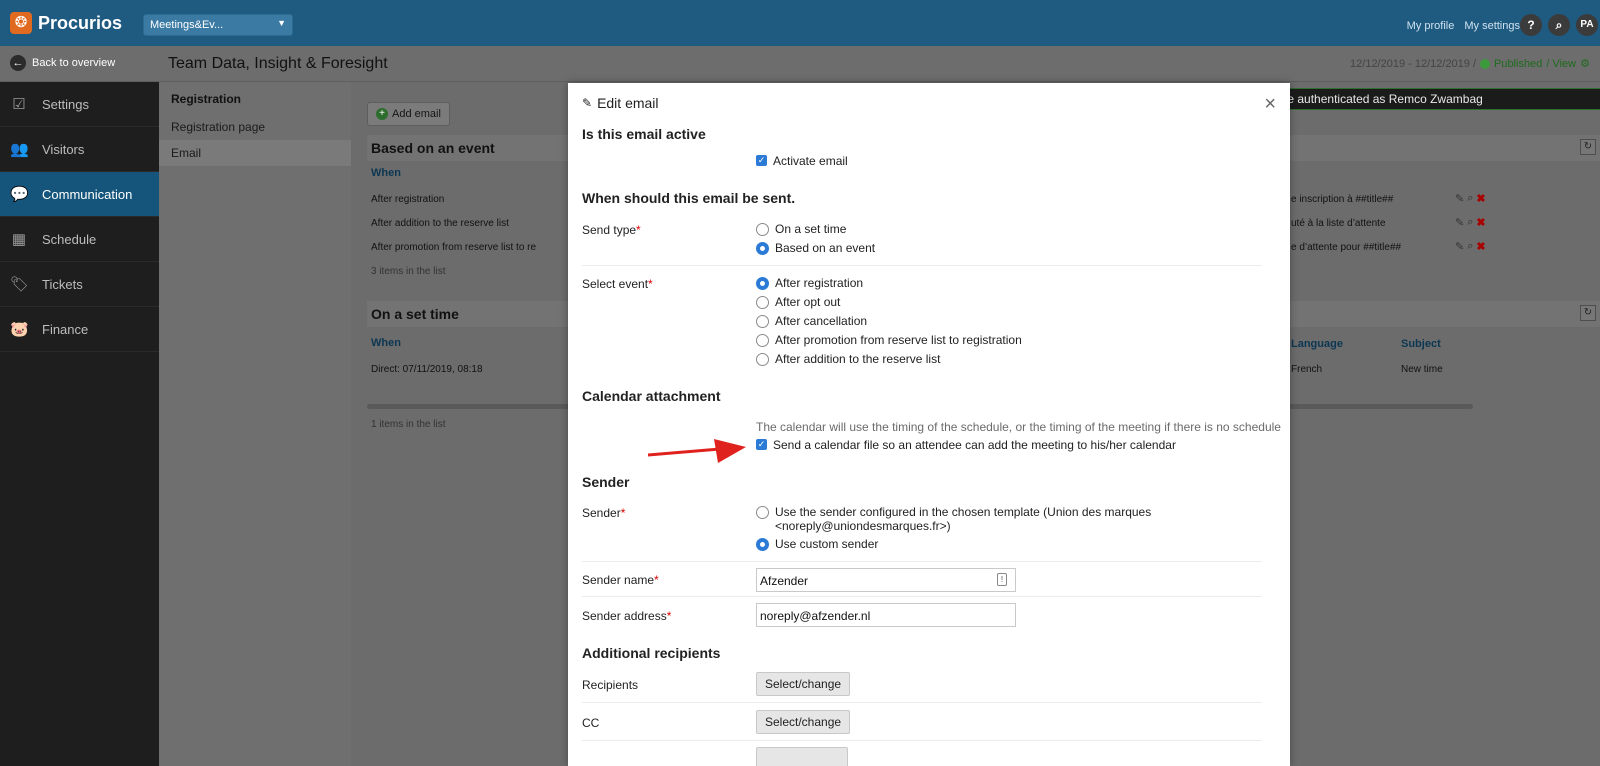 The width and height of the screenshot is (1600, 766). Describe the element at coordinates (1585, 63) in the screenshot. I see `gear-icon: ⚙` at that location.